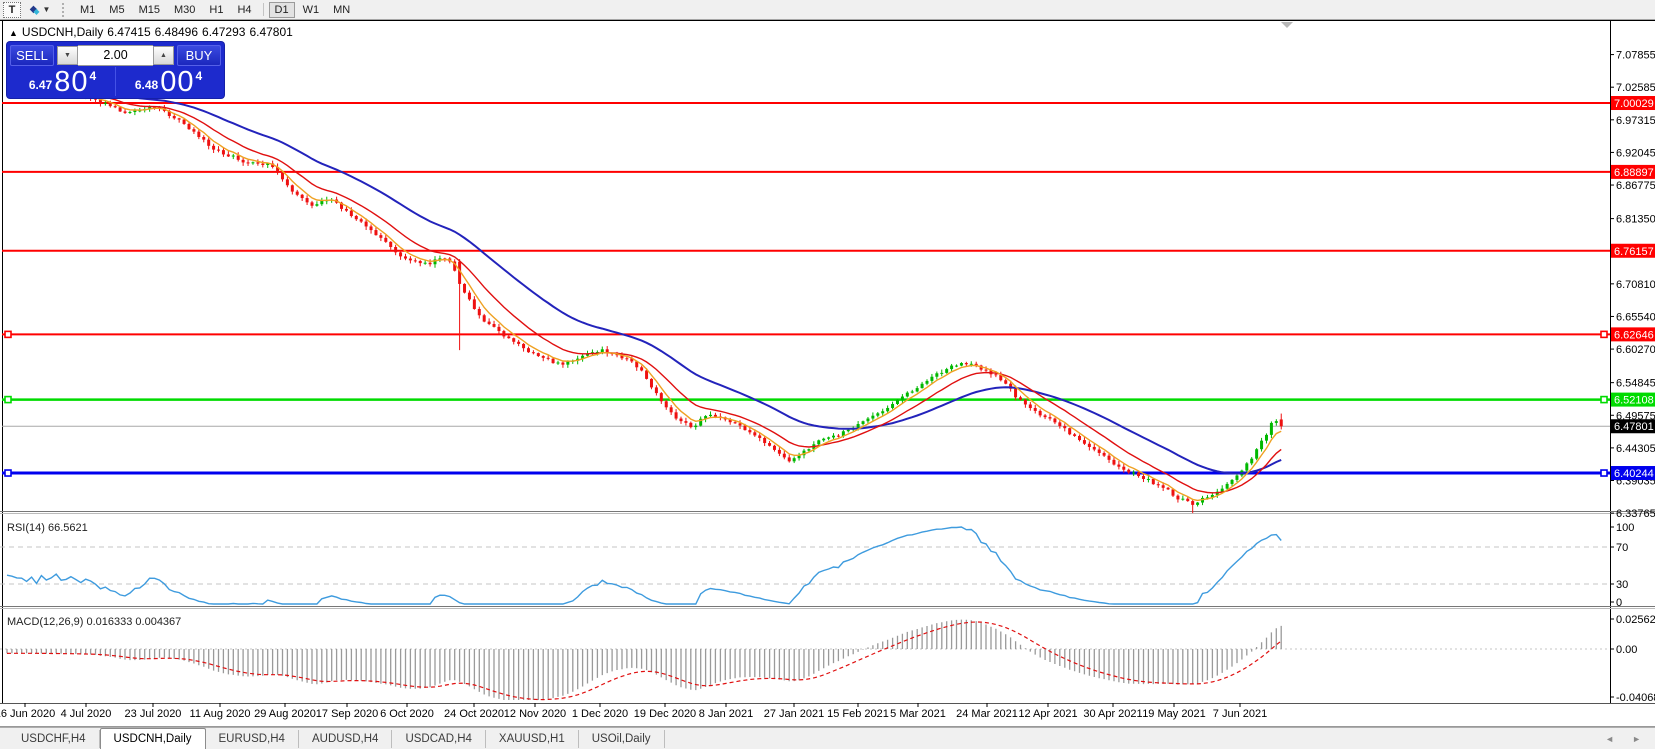 Image resolution: width=1655 pixels, height=749 pixels. What do you see at coordinates (794, 714) in the screenshot?
I see `date-tick: 27 Jan 2021` at bounding box center [794, 714].